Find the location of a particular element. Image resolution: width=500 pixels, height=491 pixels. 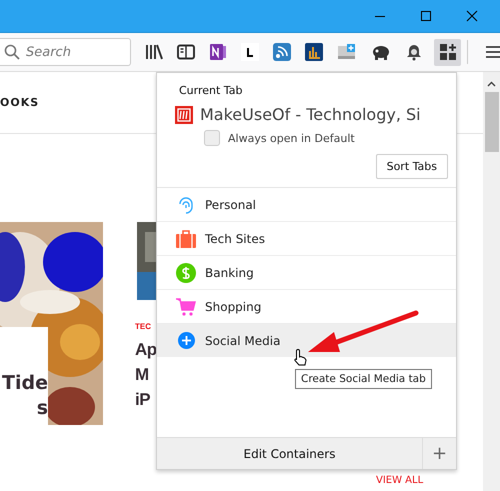

scroll-up-icon is located at coordinates (491, 84).